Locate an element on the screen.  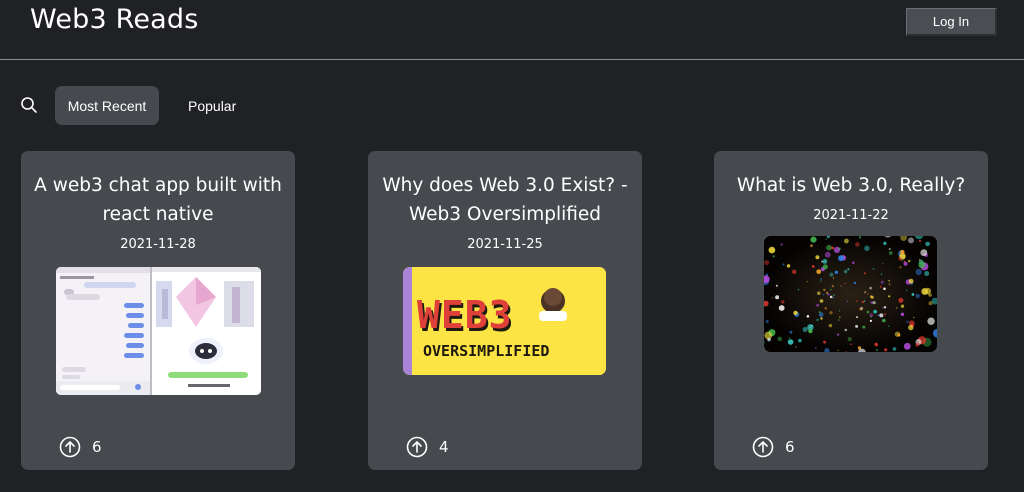
search-icon is located at coordinates (29, 105).